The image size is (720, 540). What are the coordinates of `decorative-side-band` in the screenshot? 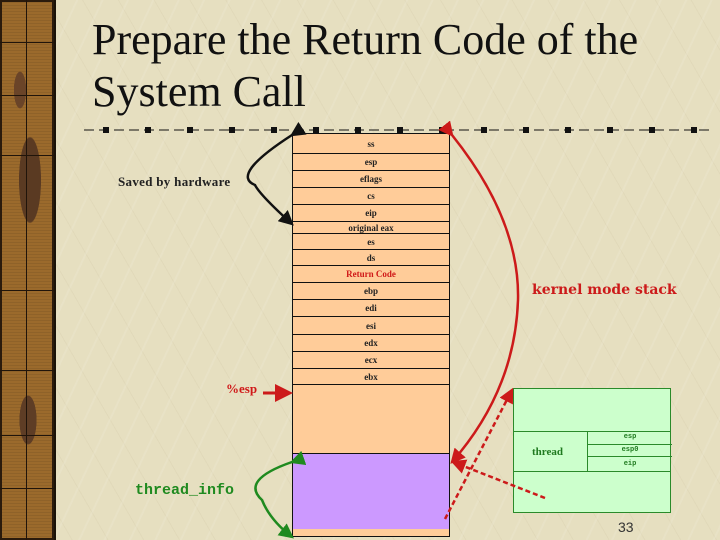 It's located at (28, 270).